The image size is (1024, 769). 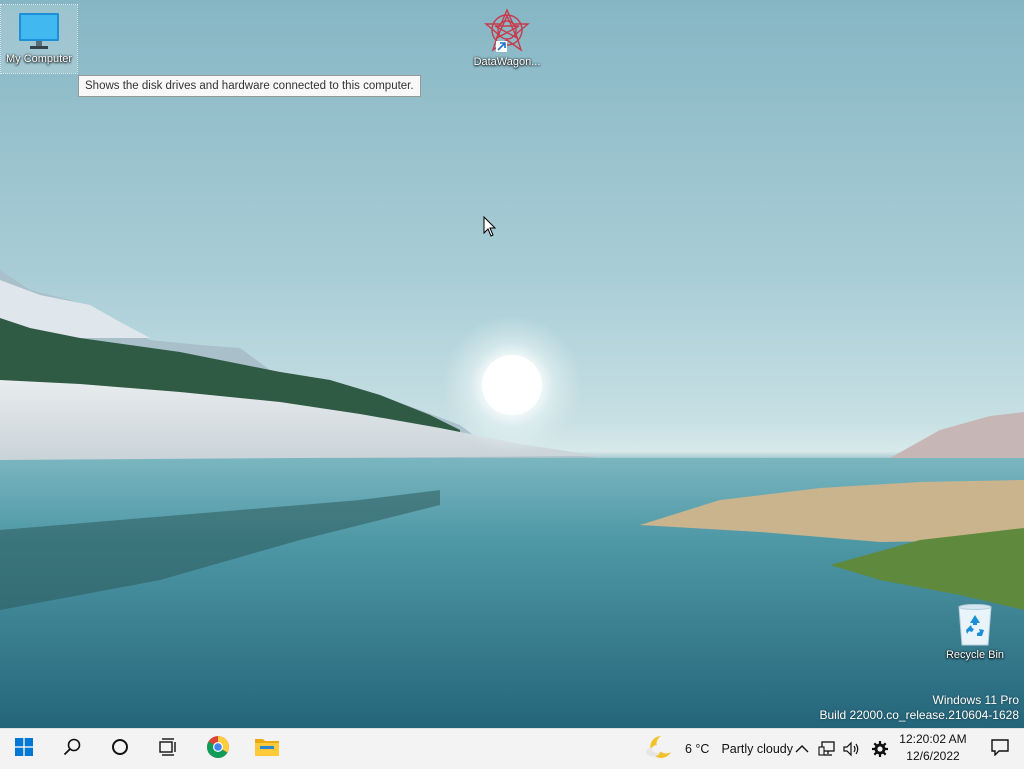 What do you see at coordinates (933, 739) in the screenshot?
I see `clock-time: 12:20:02 AM` at bounding box center [933, 739].